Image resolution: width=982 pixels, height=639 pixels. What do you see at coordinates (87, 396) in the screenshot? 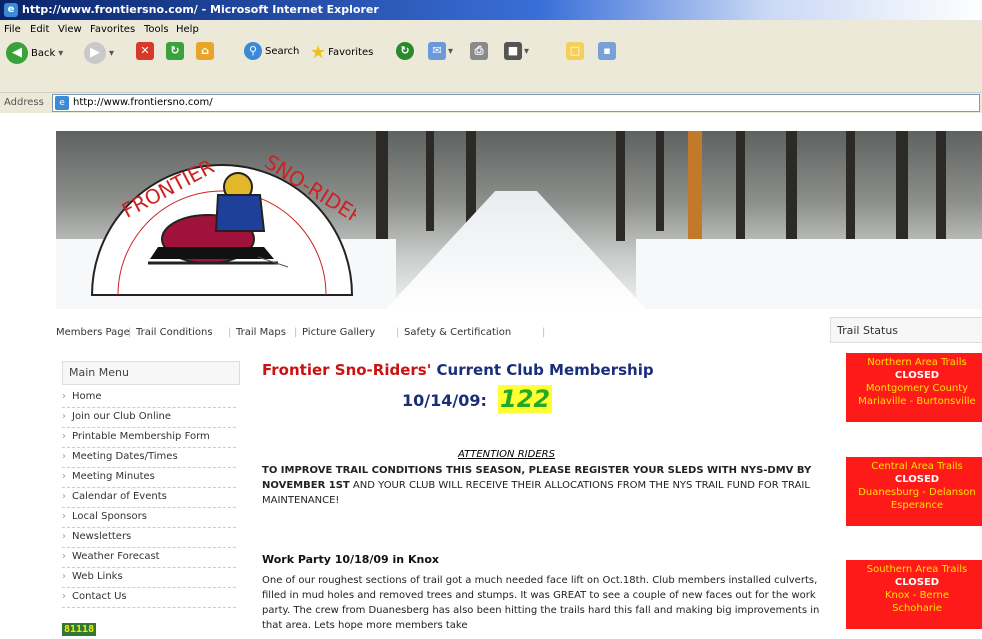
I see `menu-item-label: Home` at bounding box center [87, 396].